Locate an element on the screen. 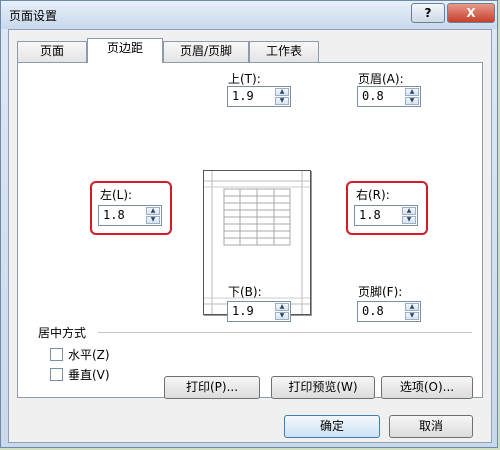  right-margin-down-arrow-icon: ▼ is located at coordinates (409, 220).